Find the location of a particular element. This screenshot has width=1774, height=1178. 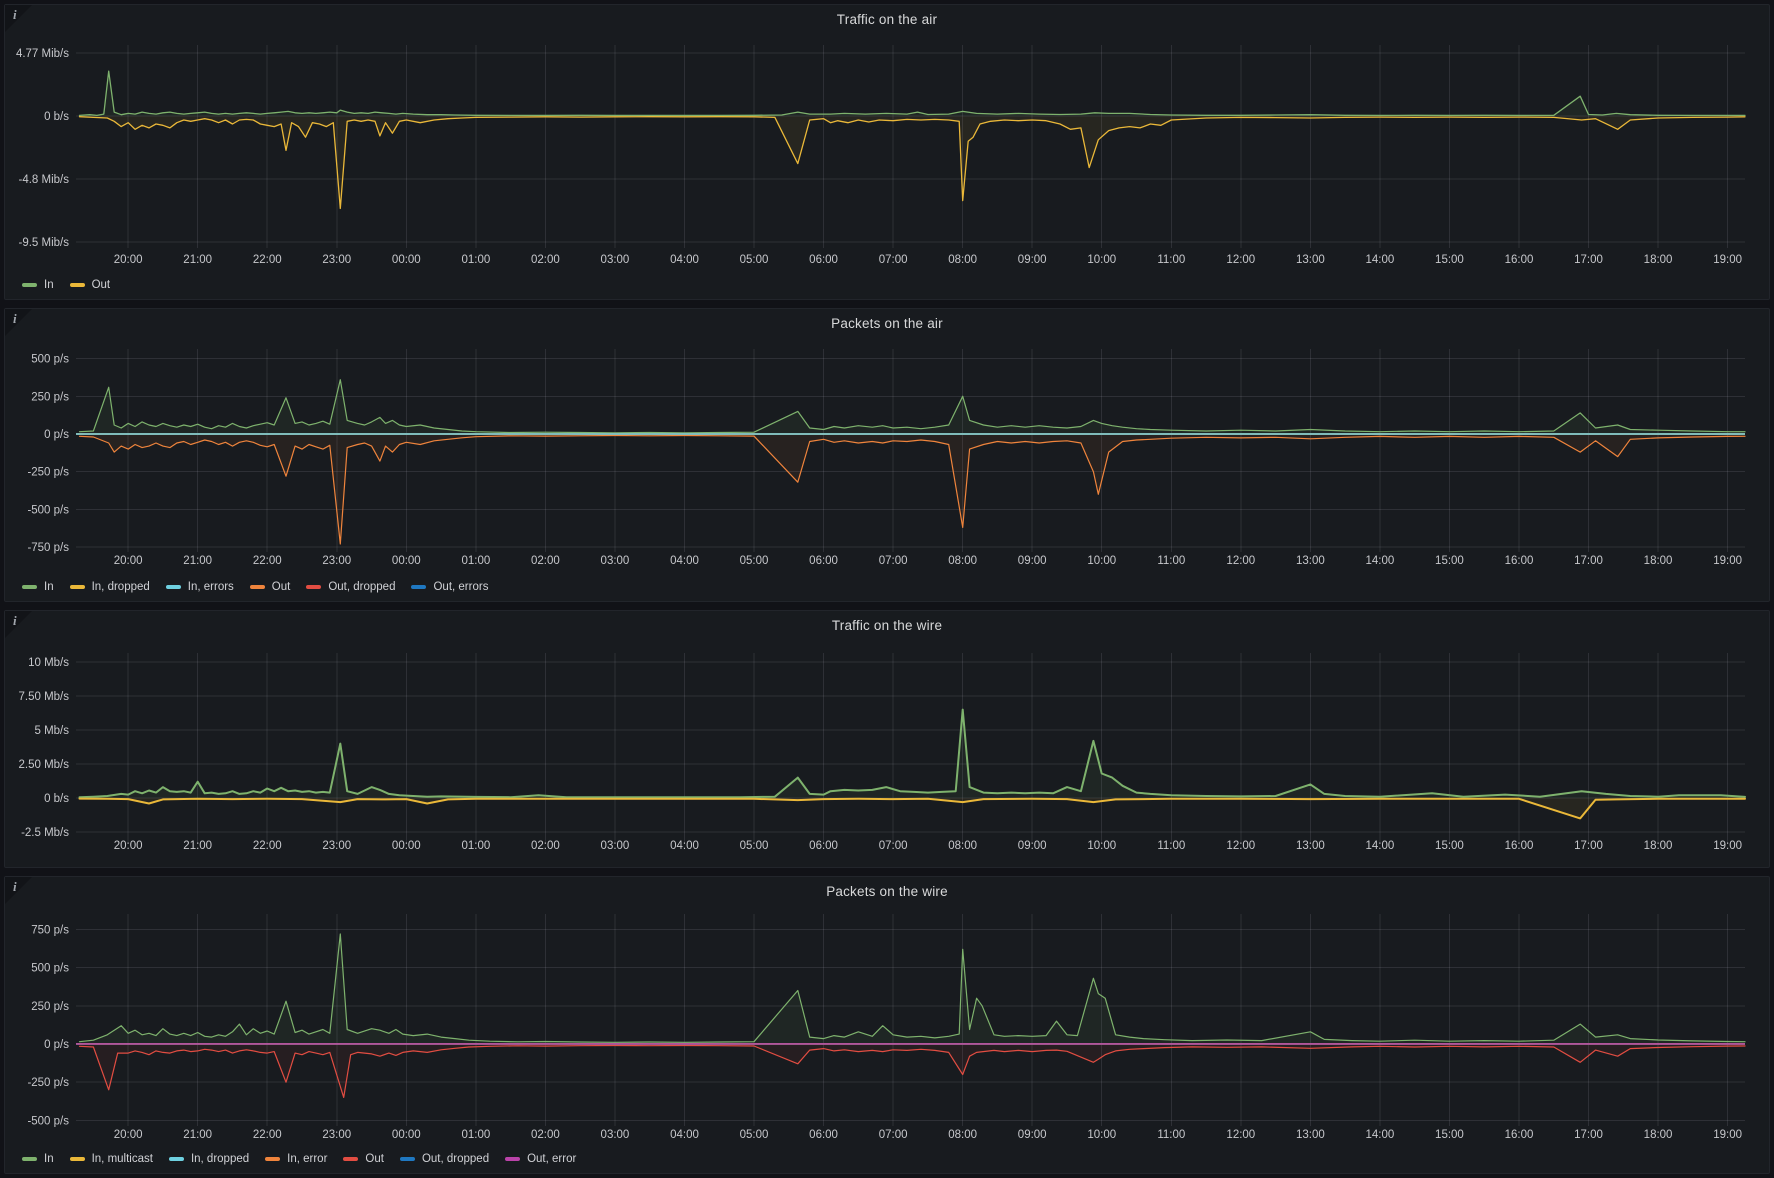

svg-text: 15:00 is located at coordinates (1449, 260).